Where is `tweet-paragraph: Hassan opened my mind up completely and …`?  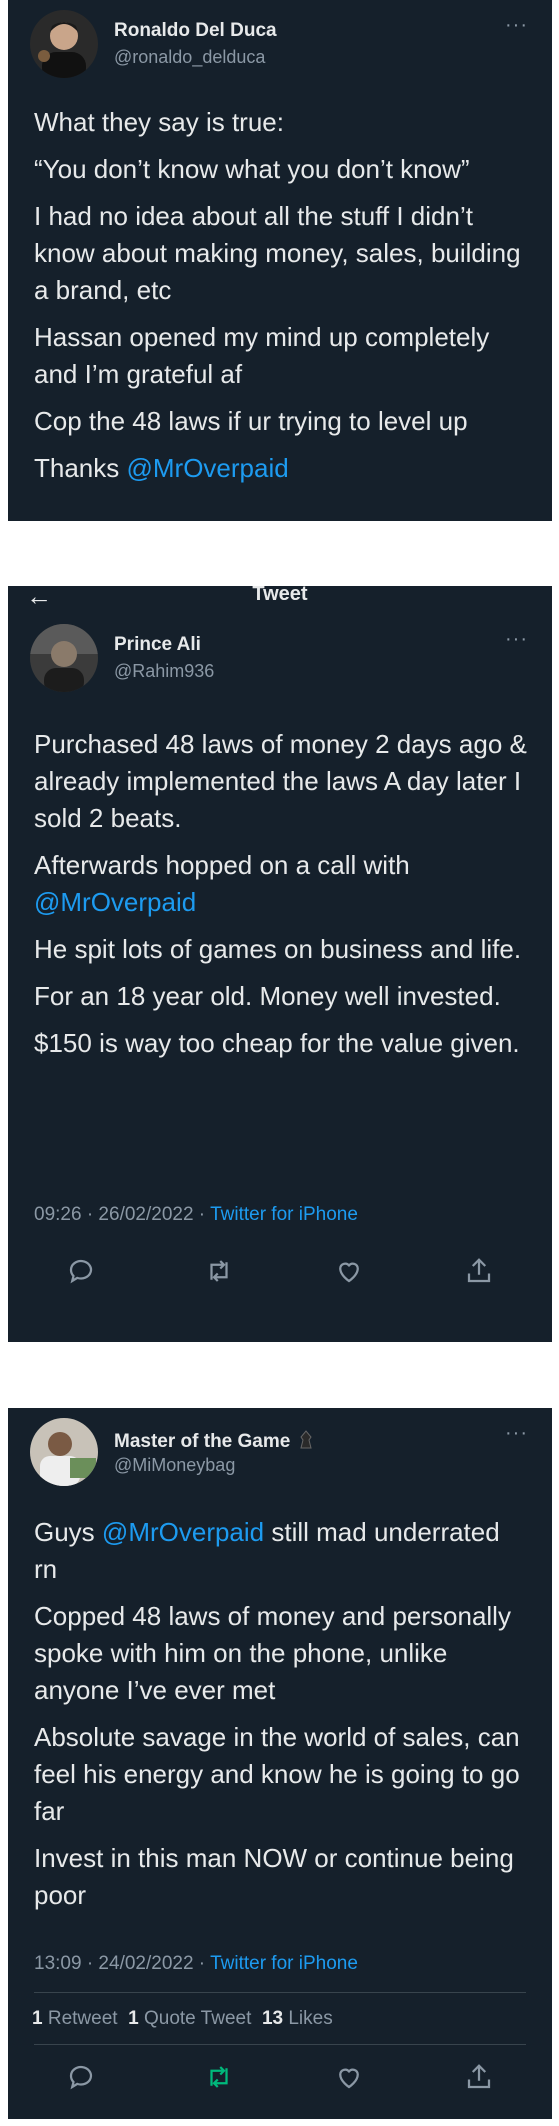 tweet-paragraph: Hassan opened my mind up completely and … is located at coordinates (262, 355).